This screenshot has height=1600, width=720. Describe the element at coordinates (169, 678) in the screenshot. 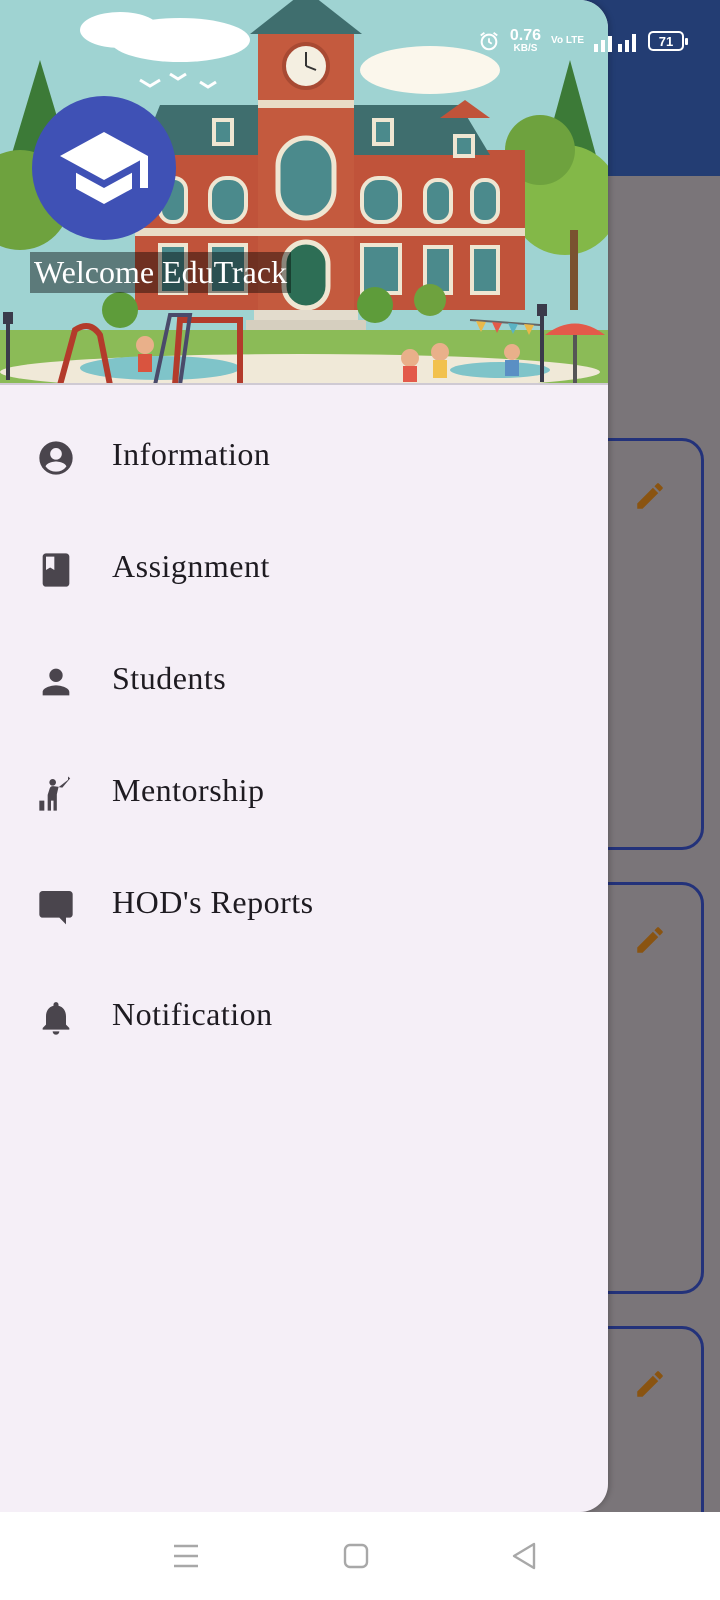

I see `menu-item-label: Students` at that location.